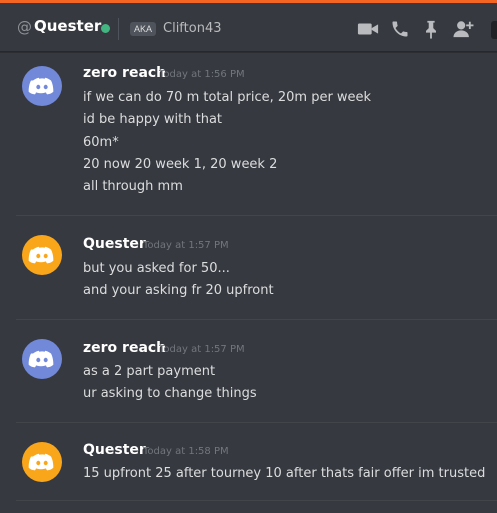 The image size is (497, 513). I want to click on message-line: ur asking to change things, so click(170, 393).